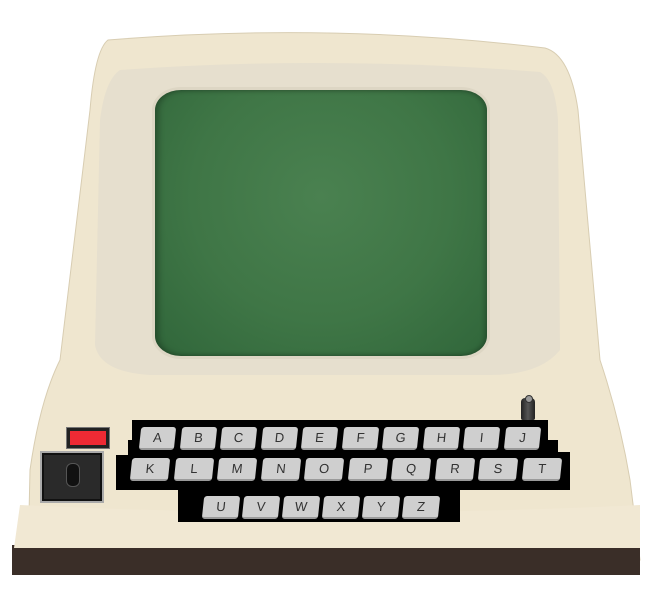  I want to click on key-p: P, so click(367, 469).